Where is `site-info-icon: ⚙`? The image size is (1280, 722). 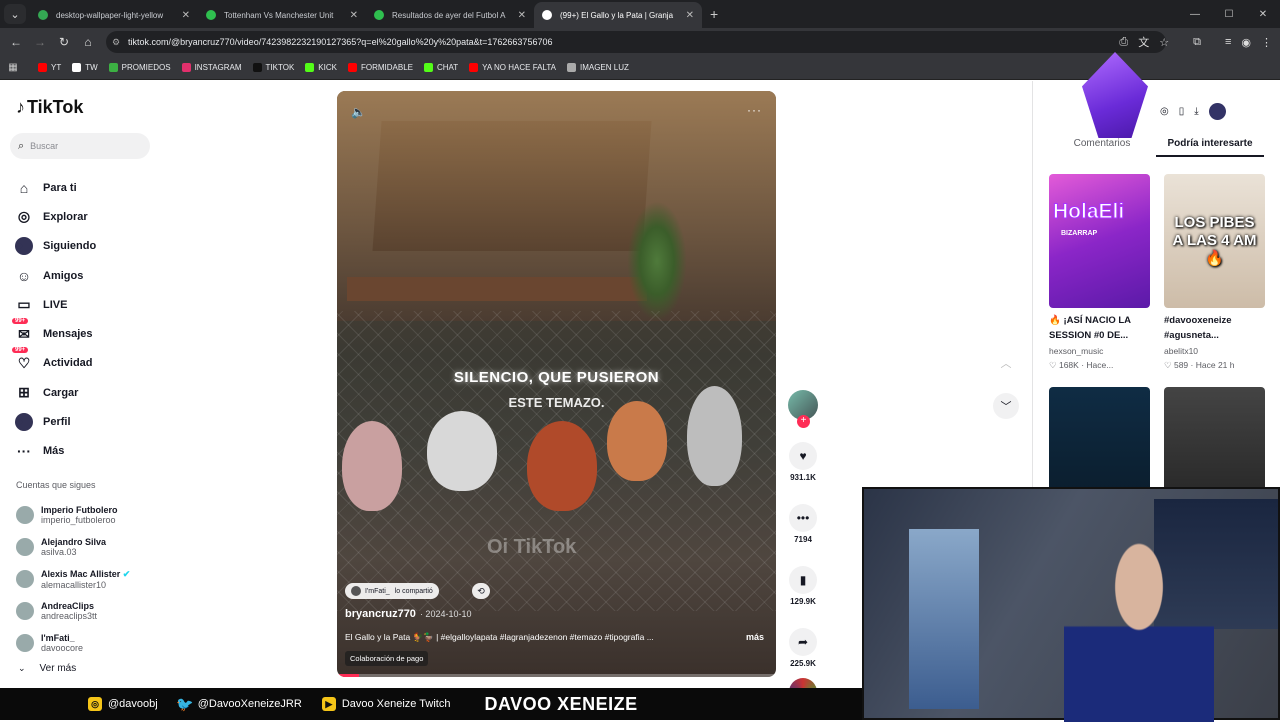
site-info-icon: ⚙ is located at coordinates (116, 42).